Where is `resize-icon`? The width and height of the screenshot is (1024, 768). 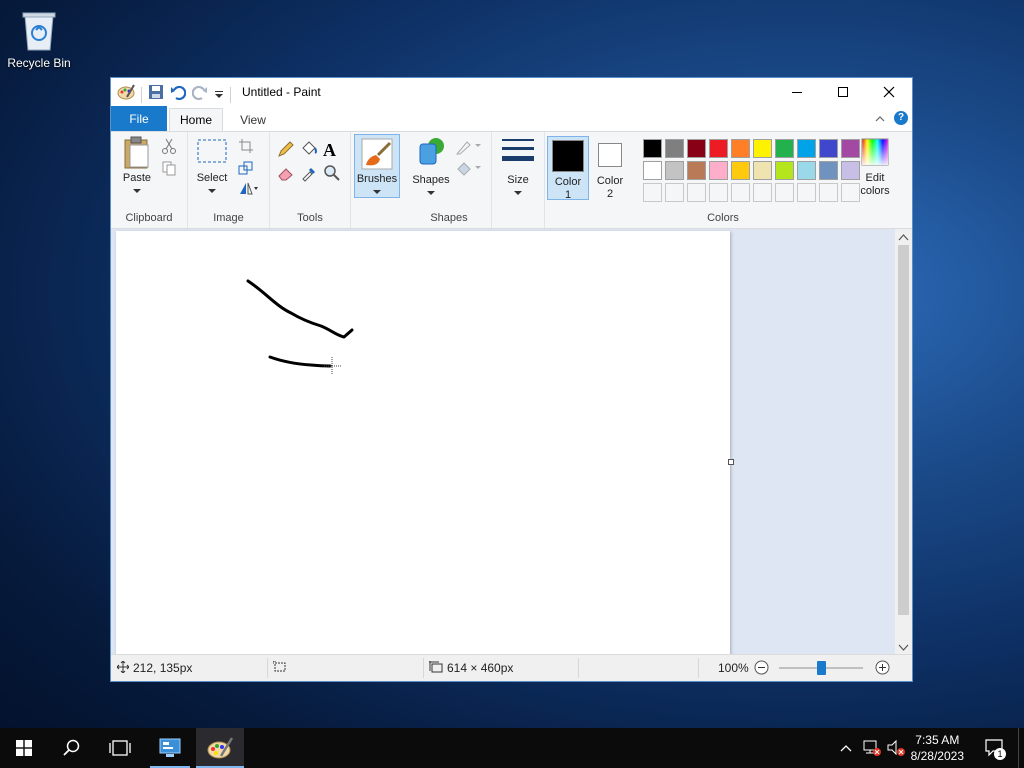
resize-icon is located at coordinates (247, 169).